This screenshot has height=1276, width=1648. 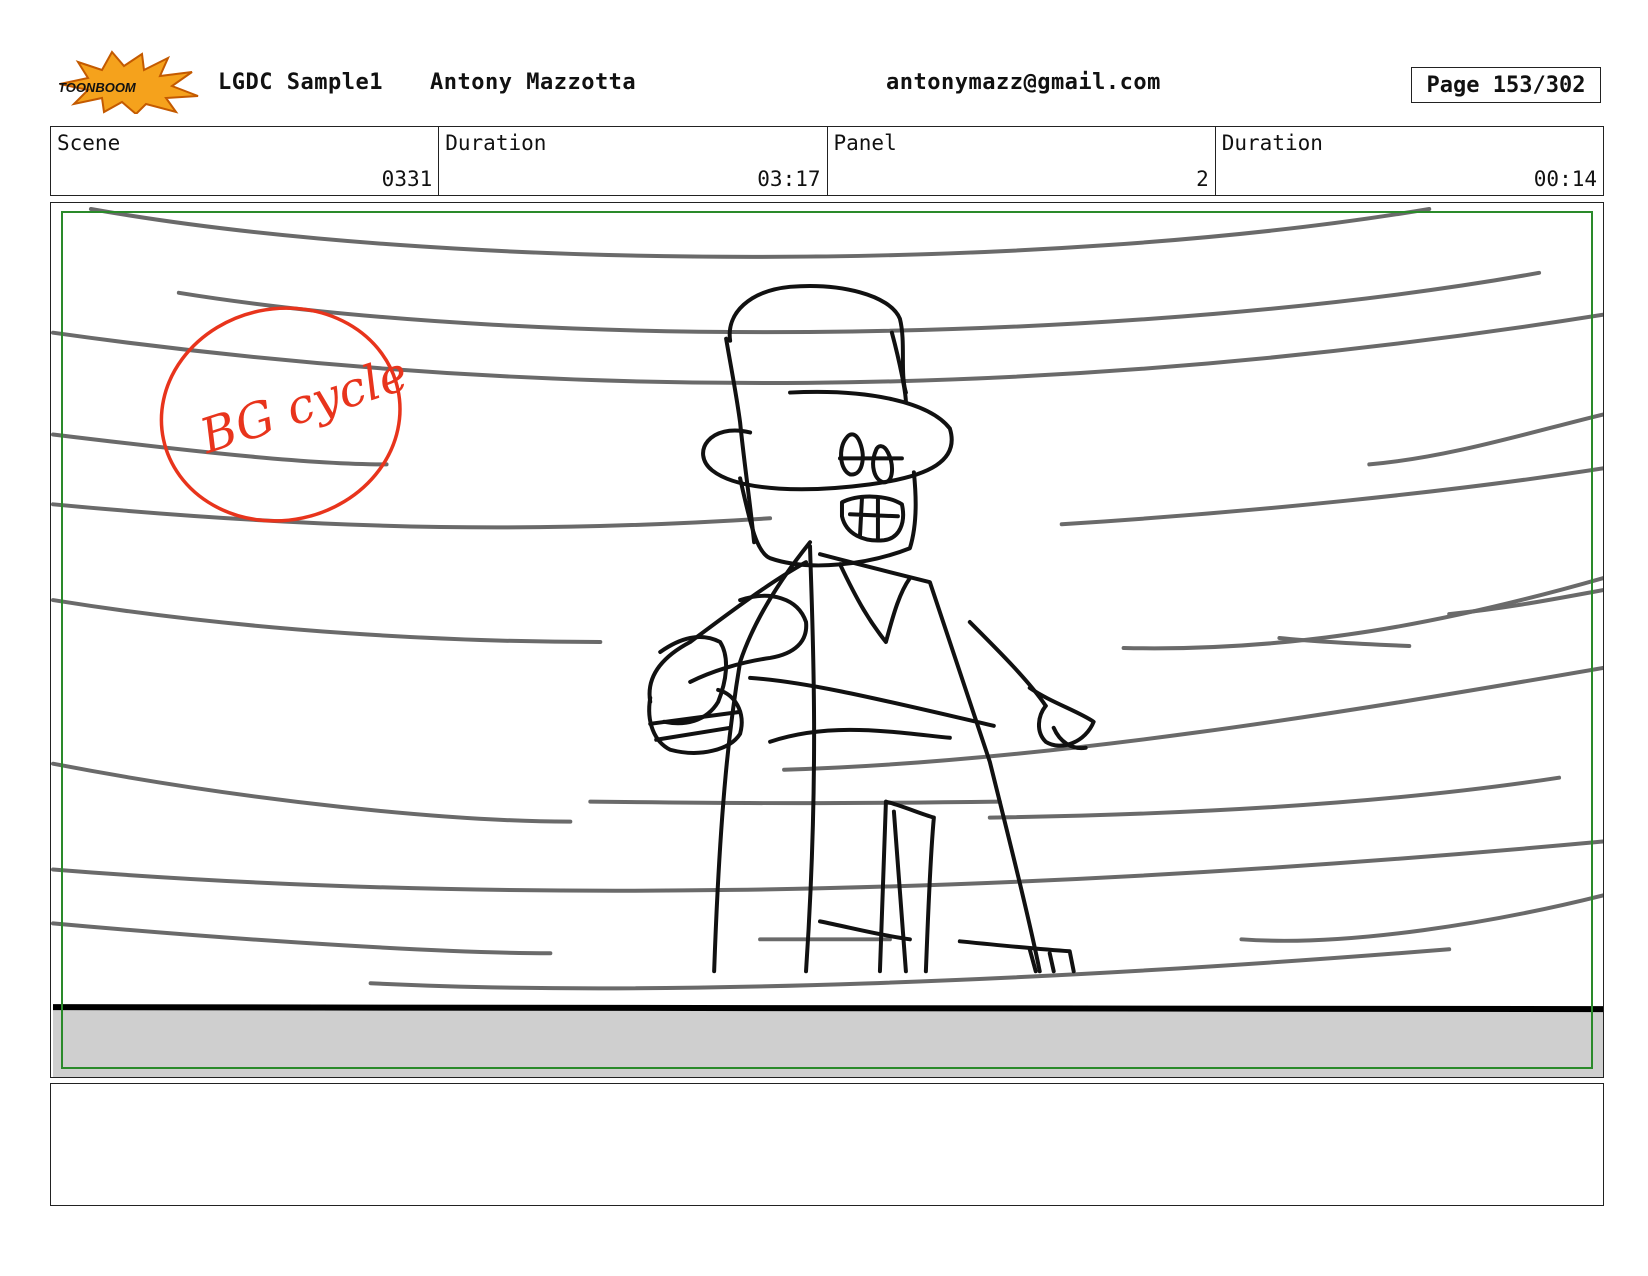 I want to click on scene-cell: Scene 0331, so click(x=245, y=161).